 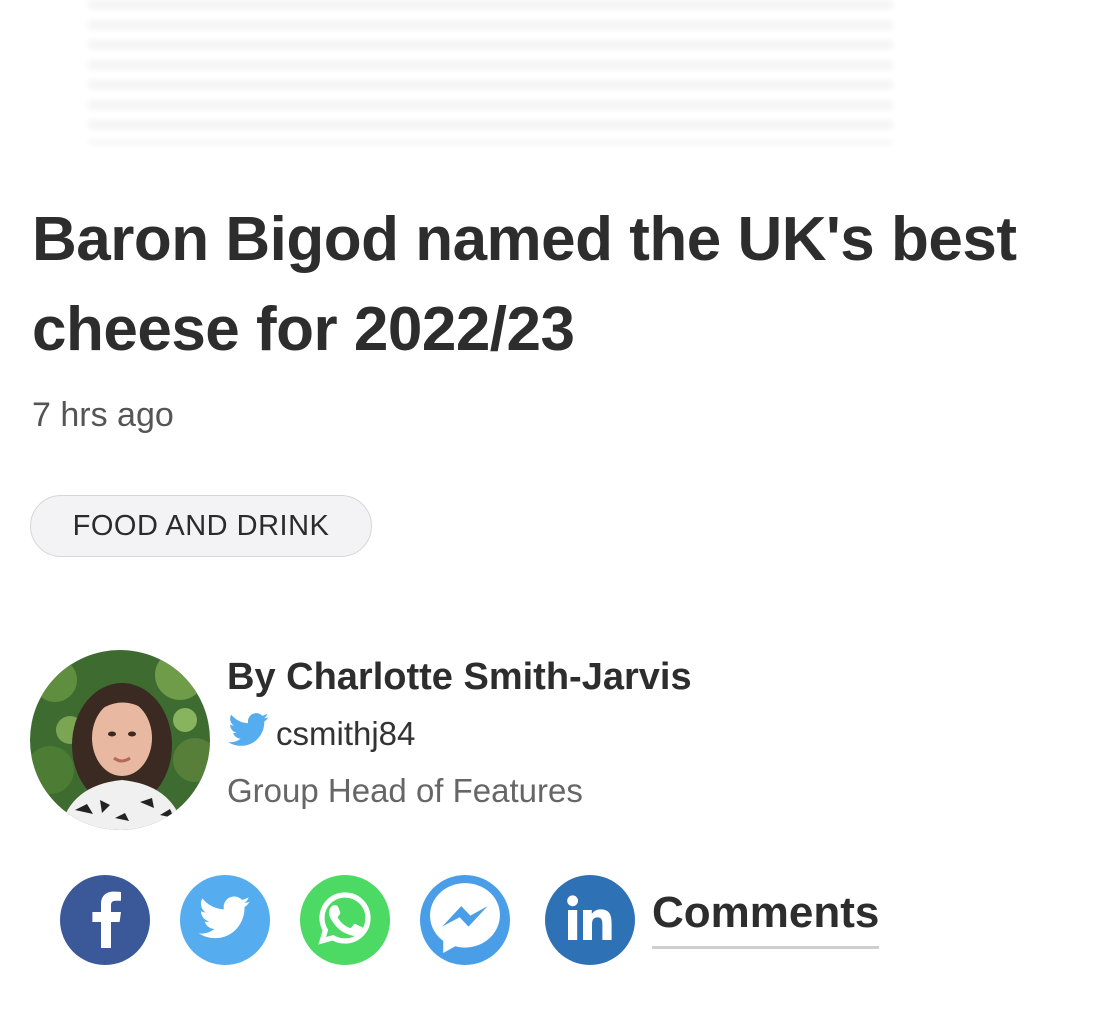 I want to click on author-role: Group Head of Features, so click(x=405, y=790).